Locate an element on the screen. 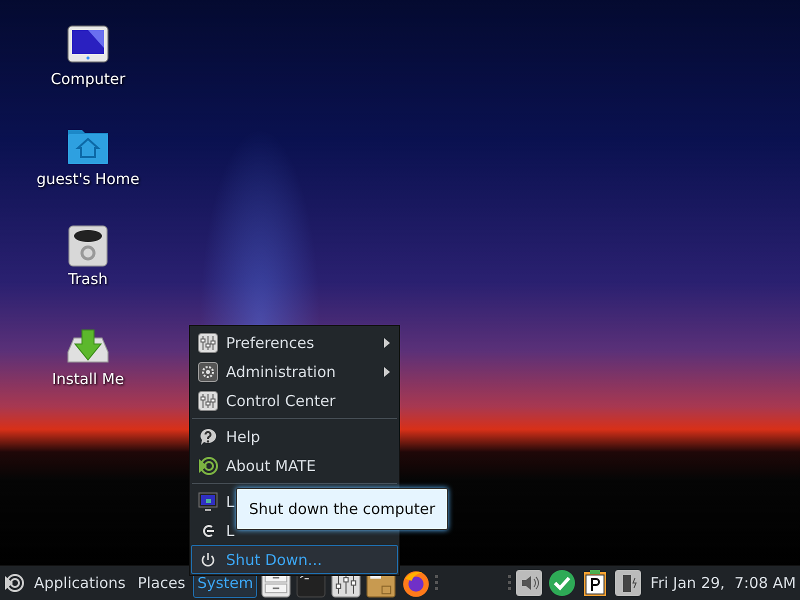  tooltip: Shut down the computer is located at coordinates (342, 509).